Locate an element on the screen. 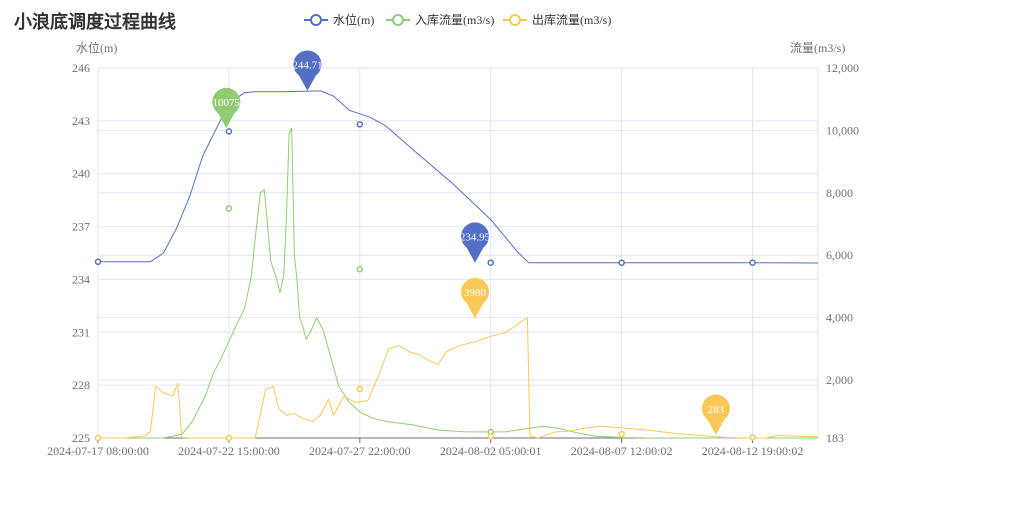  pin-label: 244.71 is located at coordinates (307, 66).